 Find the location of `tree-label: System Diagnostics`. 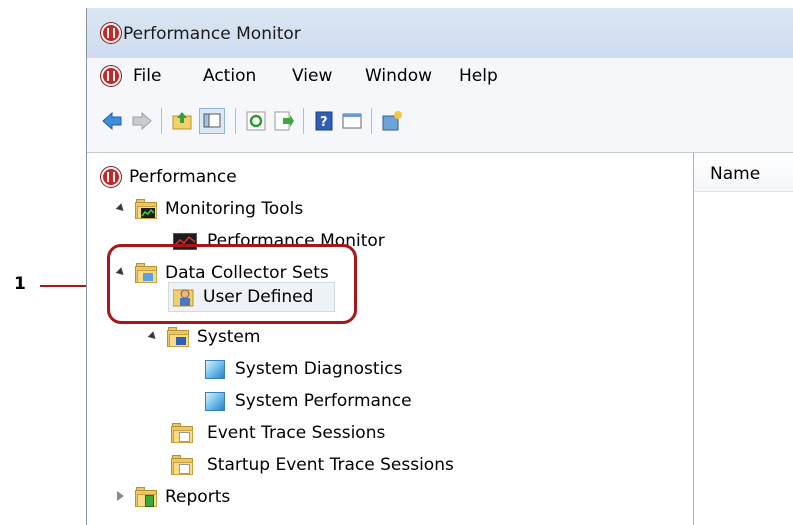

tree-label: System Diagnostics is located at coordinates (319, 369).